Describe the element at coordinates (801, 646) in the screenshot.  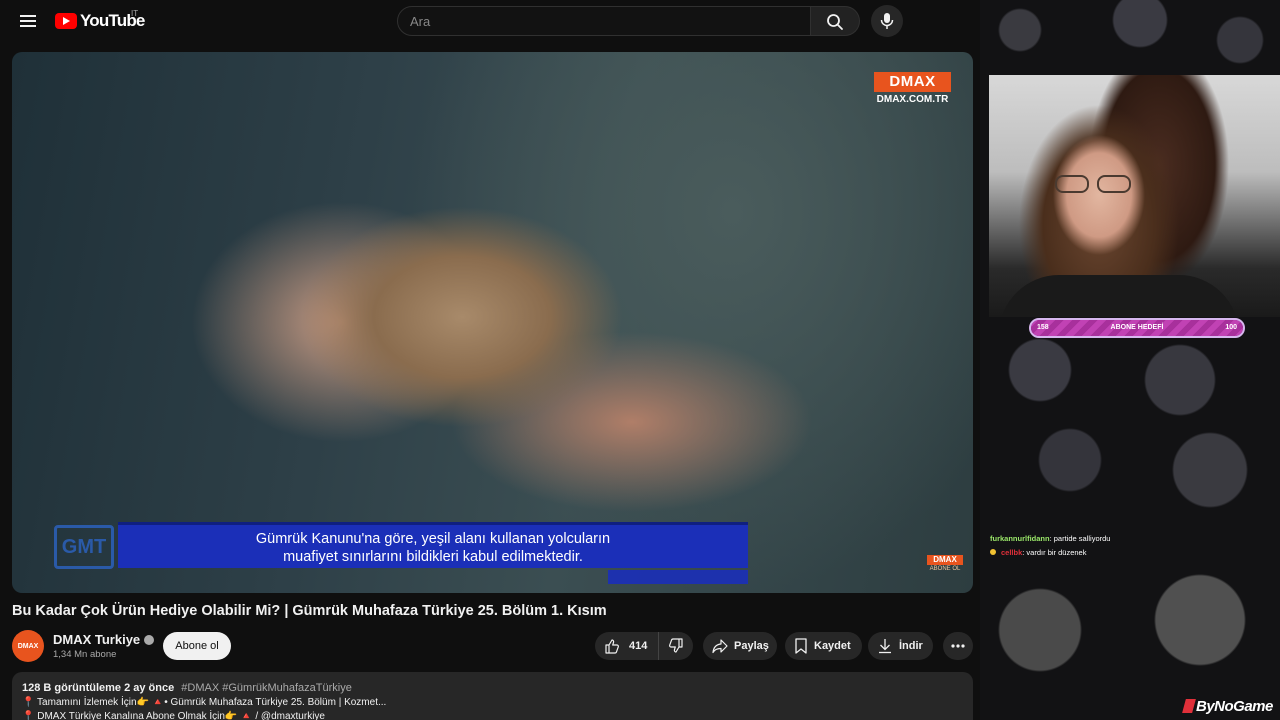
I see `bookmark-icon` at that location.